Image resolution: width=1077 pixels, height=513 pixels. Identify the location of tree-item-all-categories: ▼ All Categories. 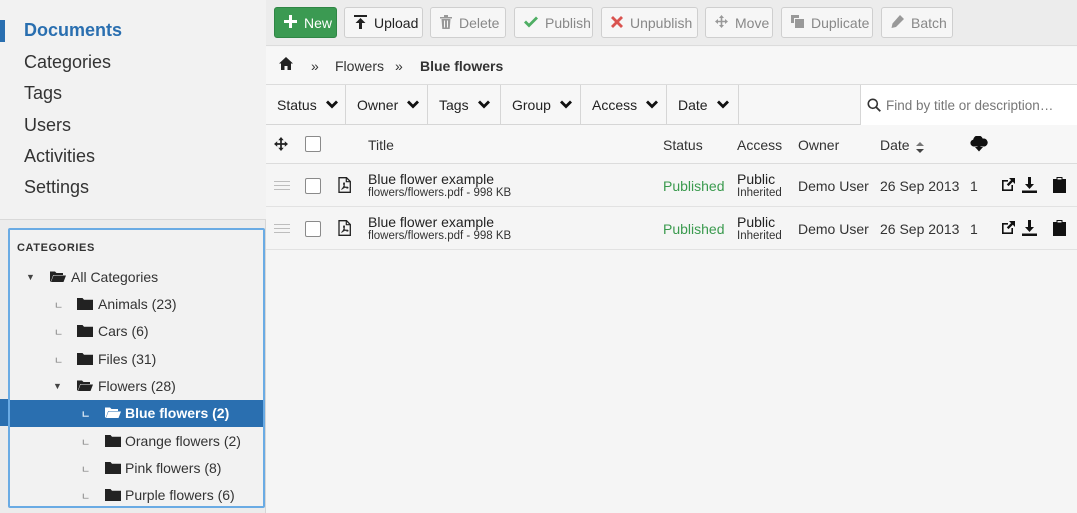
(136, 277).